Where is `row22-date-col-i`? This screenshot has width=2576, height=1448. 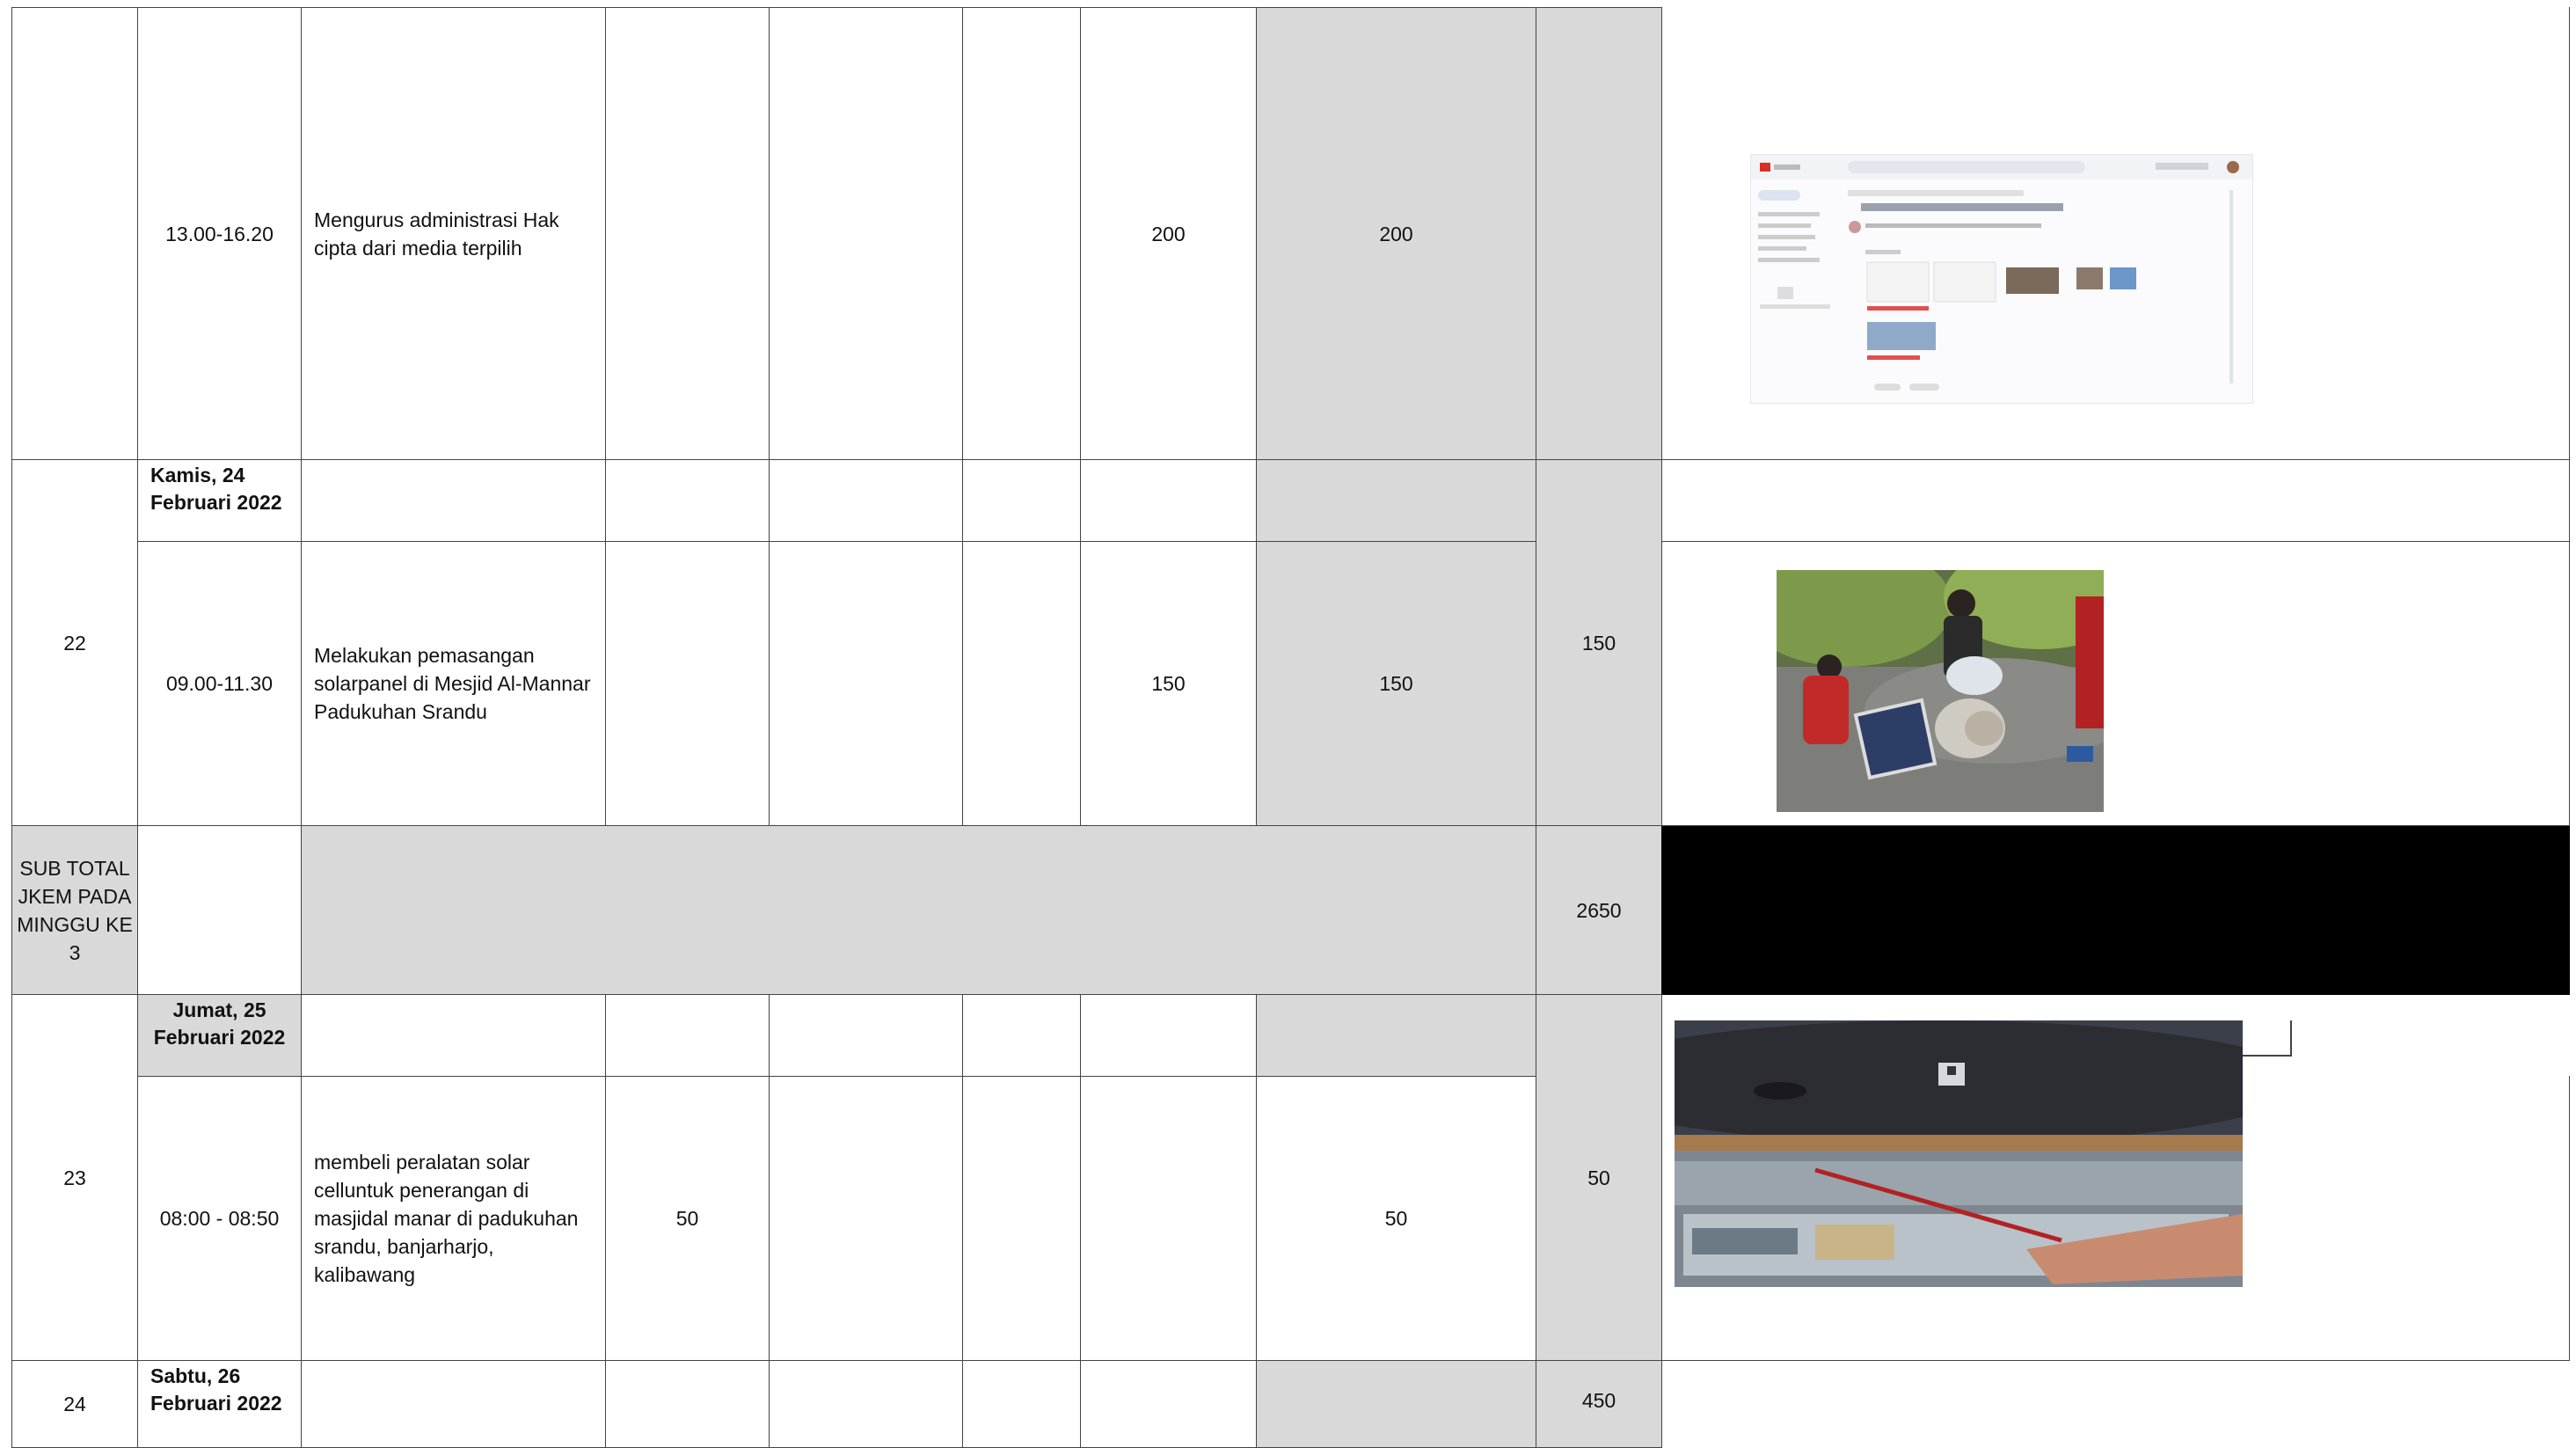
row22-date-col-i is located at coordinates (1396, 500).